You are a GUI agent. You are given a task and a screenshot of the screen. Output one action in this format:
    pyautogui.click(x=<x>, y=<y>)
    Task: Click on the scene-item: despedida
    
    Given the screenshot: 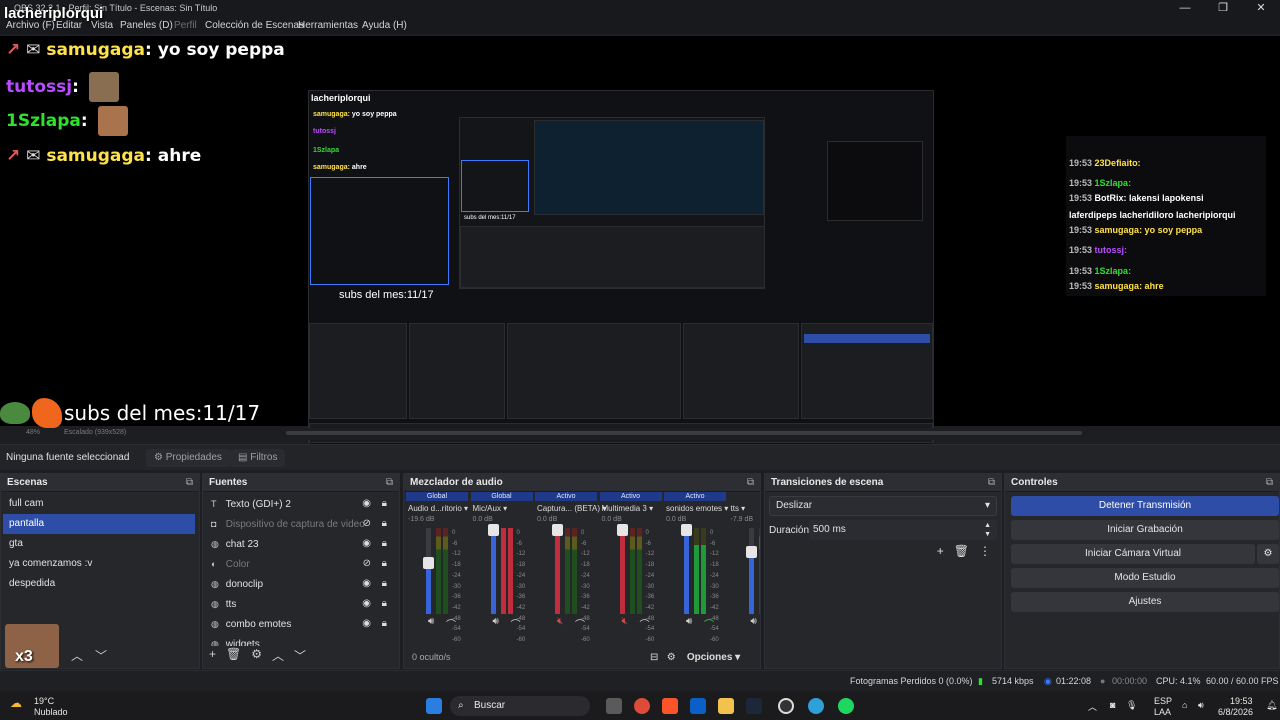 What is the action you would take?
    pyautogui.click(x=99, y=584)
    